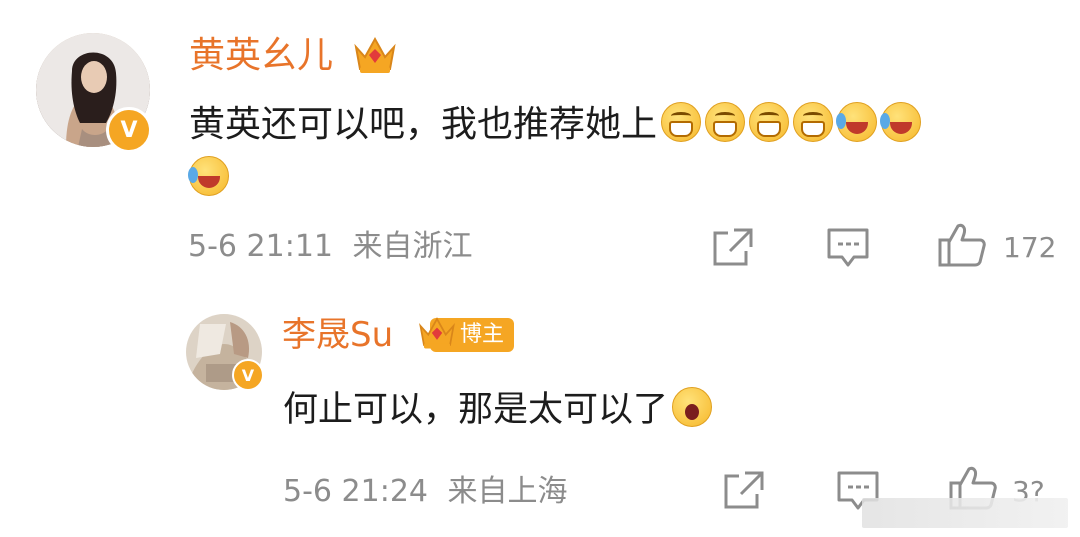 The image size is (1080, 537). I want to click on username: 黄英幺儿, so click(261, 56).